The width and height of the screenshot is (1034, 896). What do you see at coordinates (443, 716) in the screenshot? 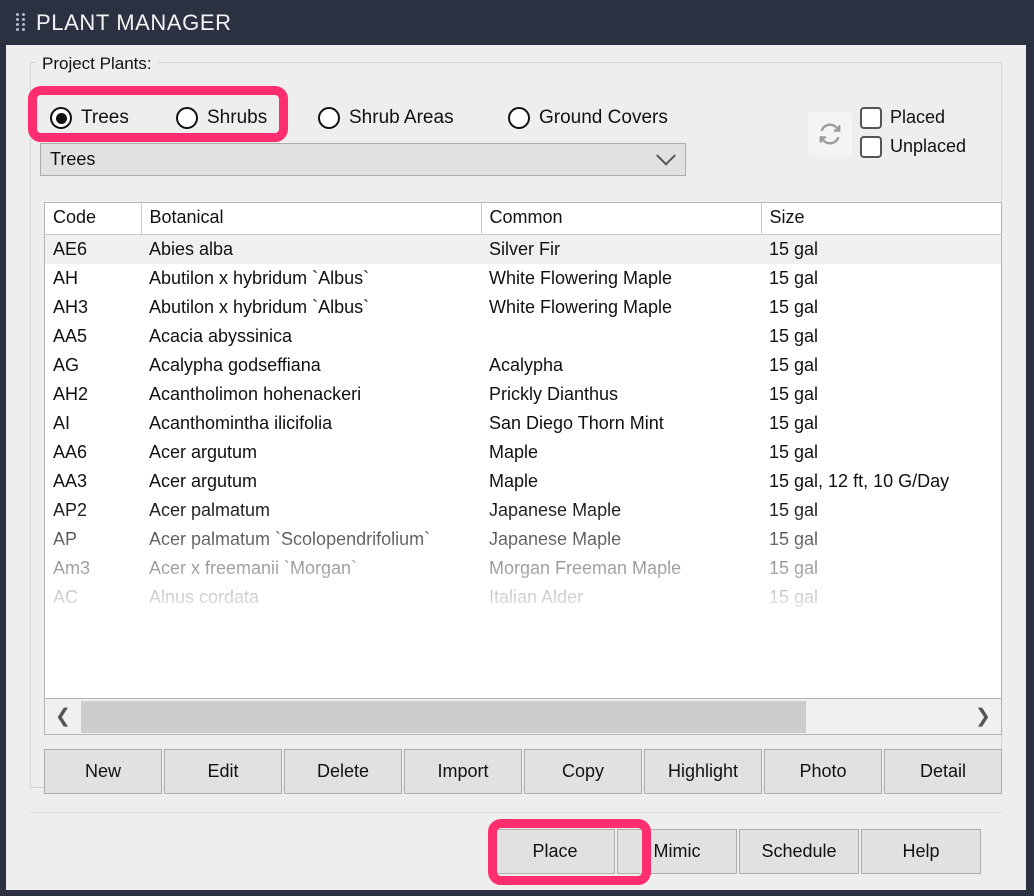
I see `scrollbar-thumb` at bounding box center [443, 716].